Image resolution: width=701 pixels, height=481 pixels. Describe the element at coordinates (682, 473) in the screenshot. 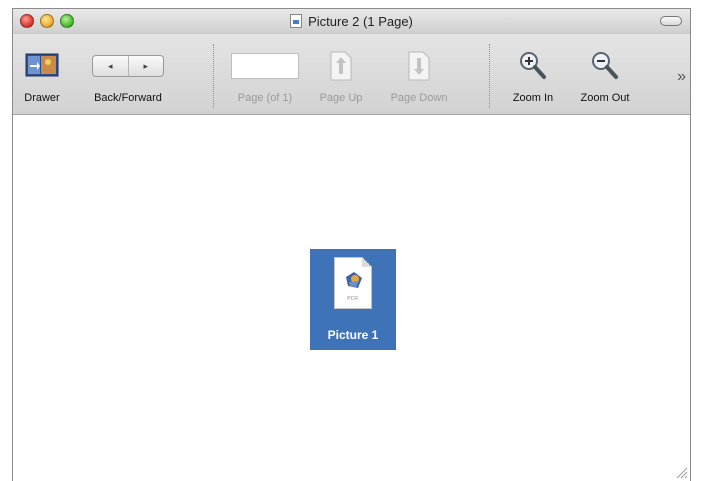

I see `resize-grip-icon` at that location.